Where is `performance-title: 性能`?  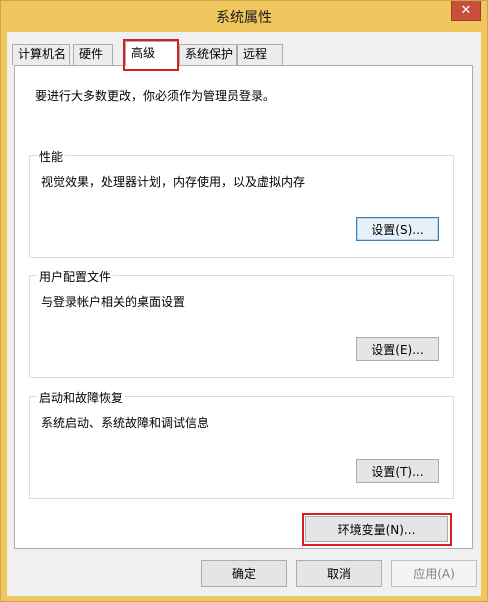 performance-title: 性能 is located at coordinates (51, 156).